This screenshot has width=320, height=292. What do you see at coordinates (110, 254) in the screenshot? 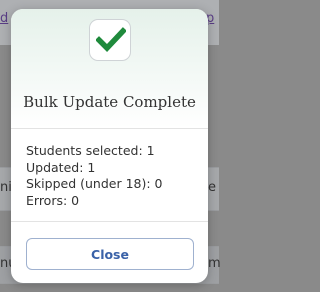
I see `close-button: Close` at bounding box center [110, 254].